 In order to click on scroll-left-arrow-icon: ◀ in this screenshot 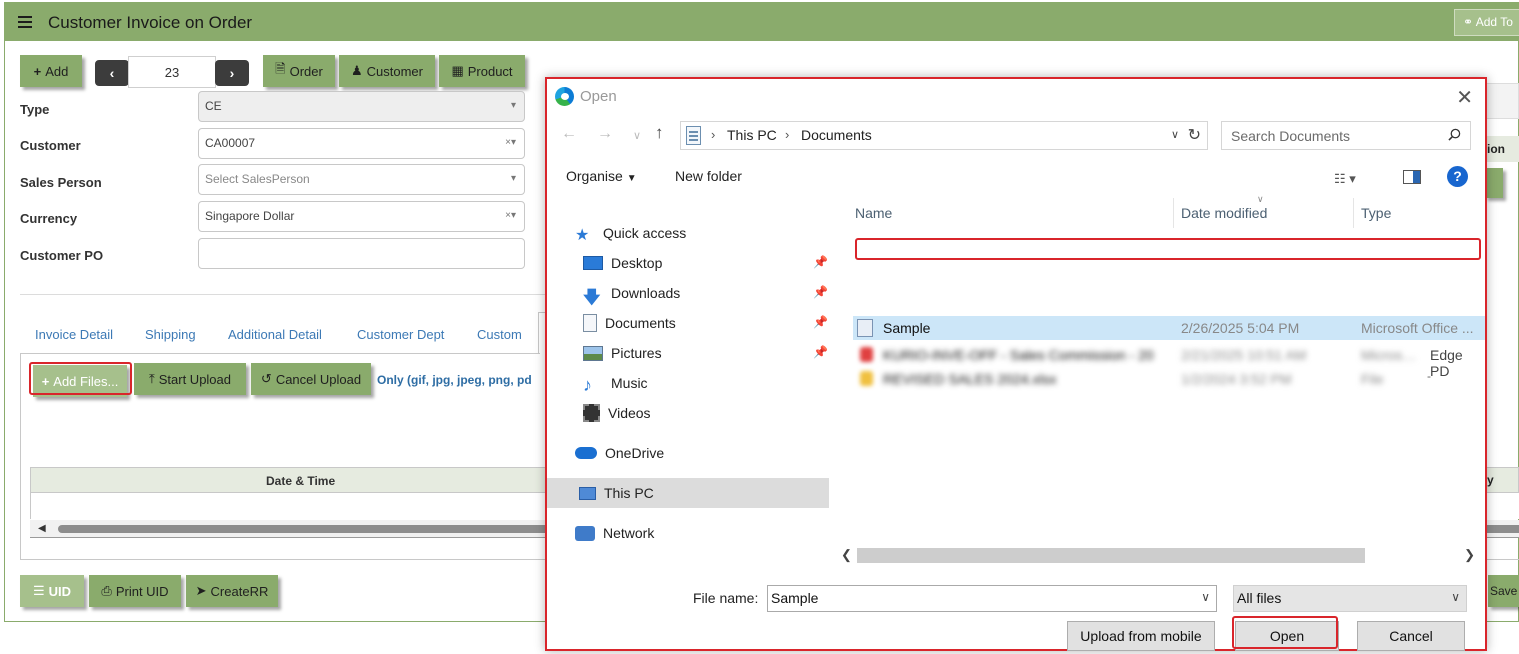, I will do `click(42, 528)`.